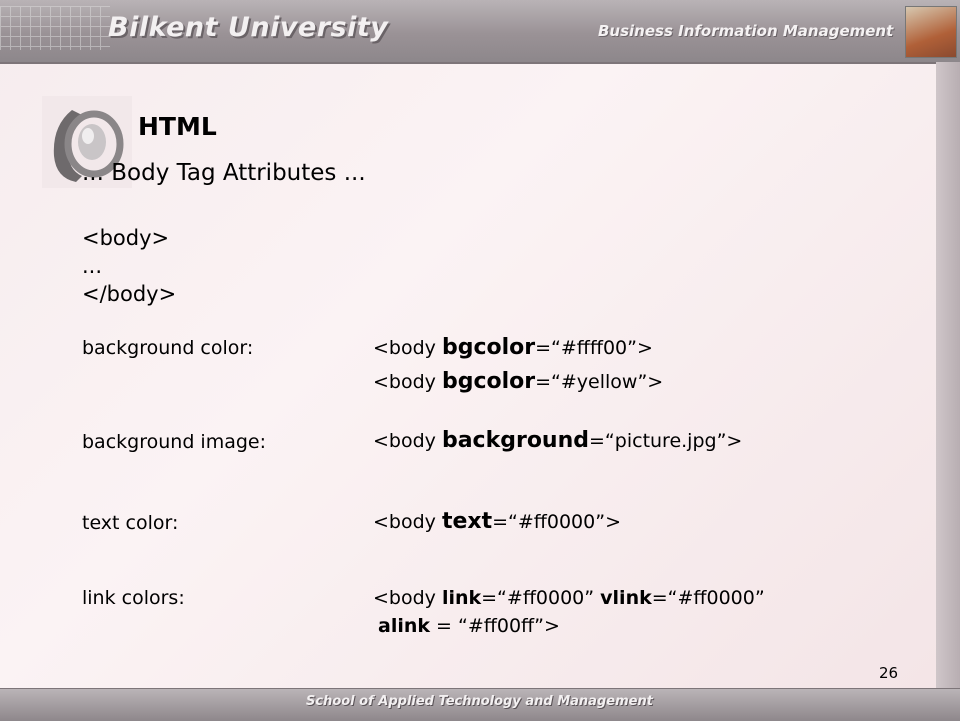 The height and width of the screenshot is (721, 960). I want to click on attr-value: =“picture.jpg”>, so click(666, 441).